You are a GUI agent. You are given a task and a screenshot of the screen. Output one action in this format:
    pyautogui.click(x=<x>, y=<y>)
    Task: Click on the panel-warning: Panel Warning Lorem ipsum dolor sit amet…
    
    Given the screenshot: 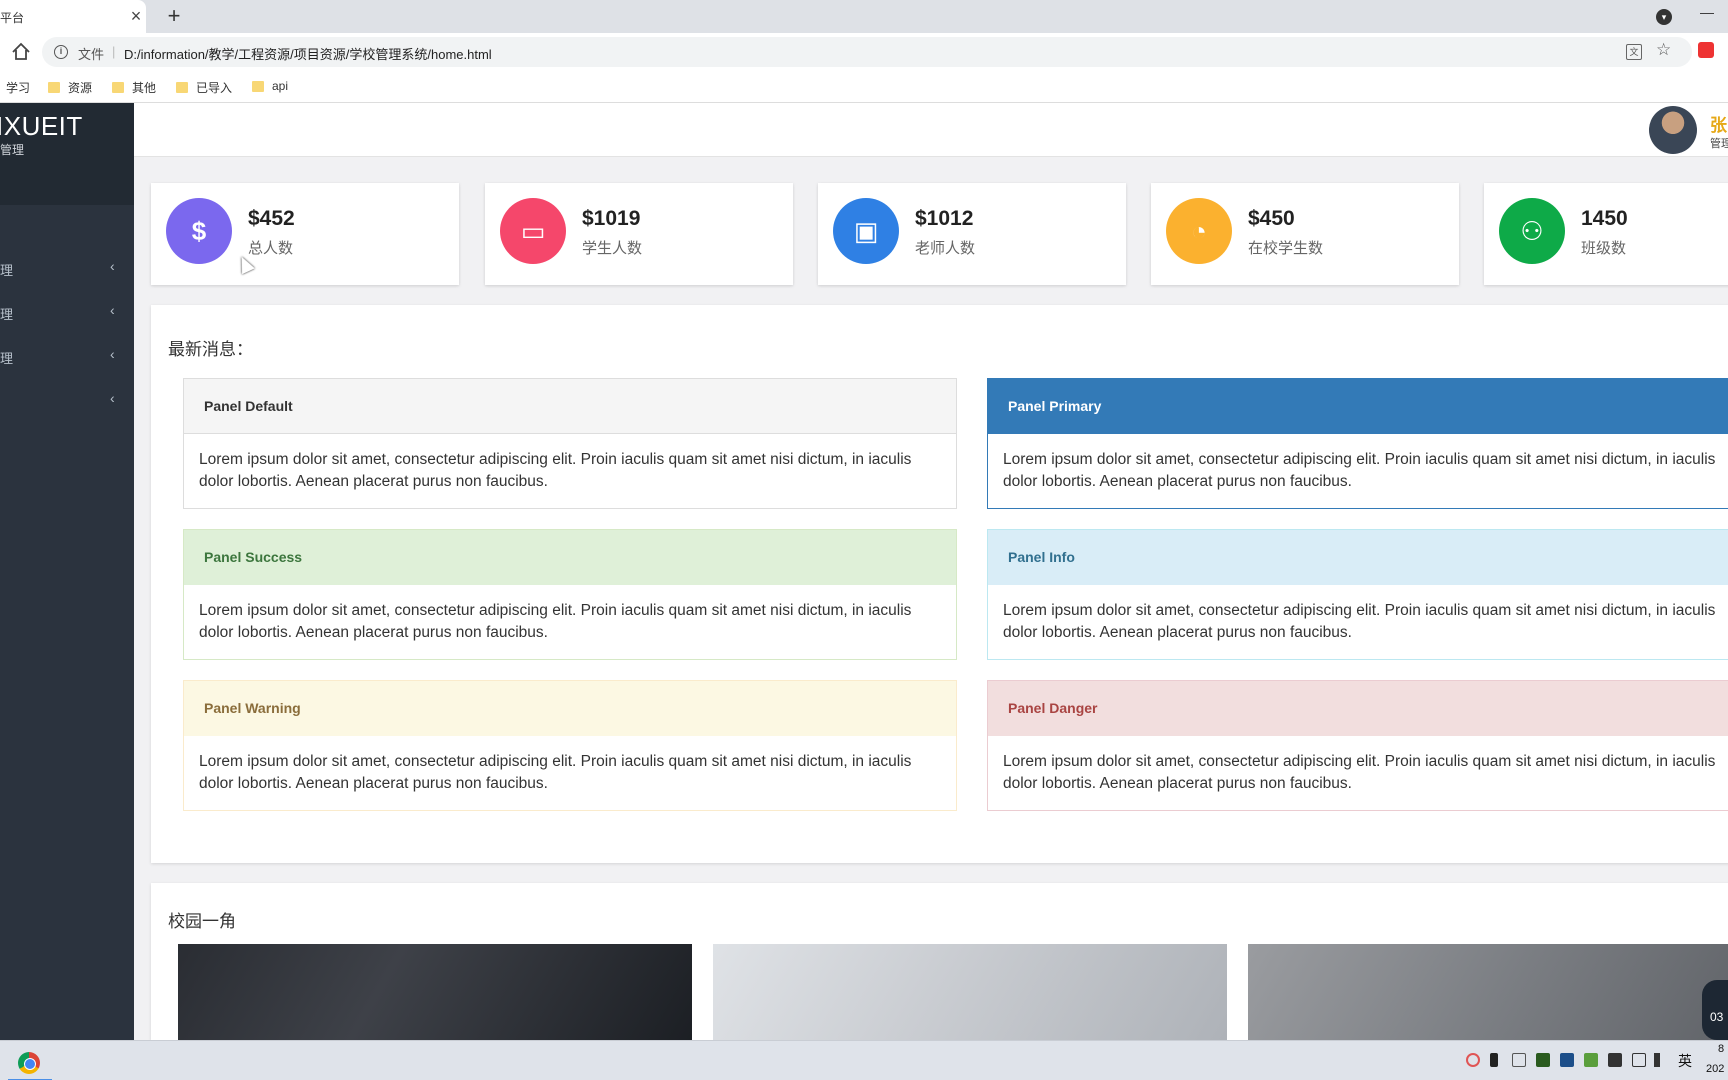 What is the action you would take?
    pyautogui.click(x=570, y=745)
    